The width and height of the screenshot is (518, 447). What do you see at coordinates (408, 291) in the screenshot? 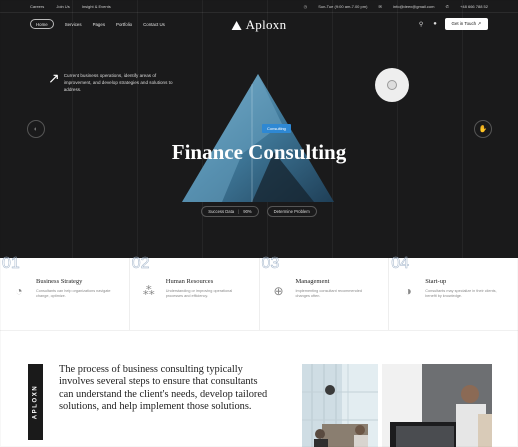
I see `half-circle-icon: ◑` at bounding box center [408, 291].